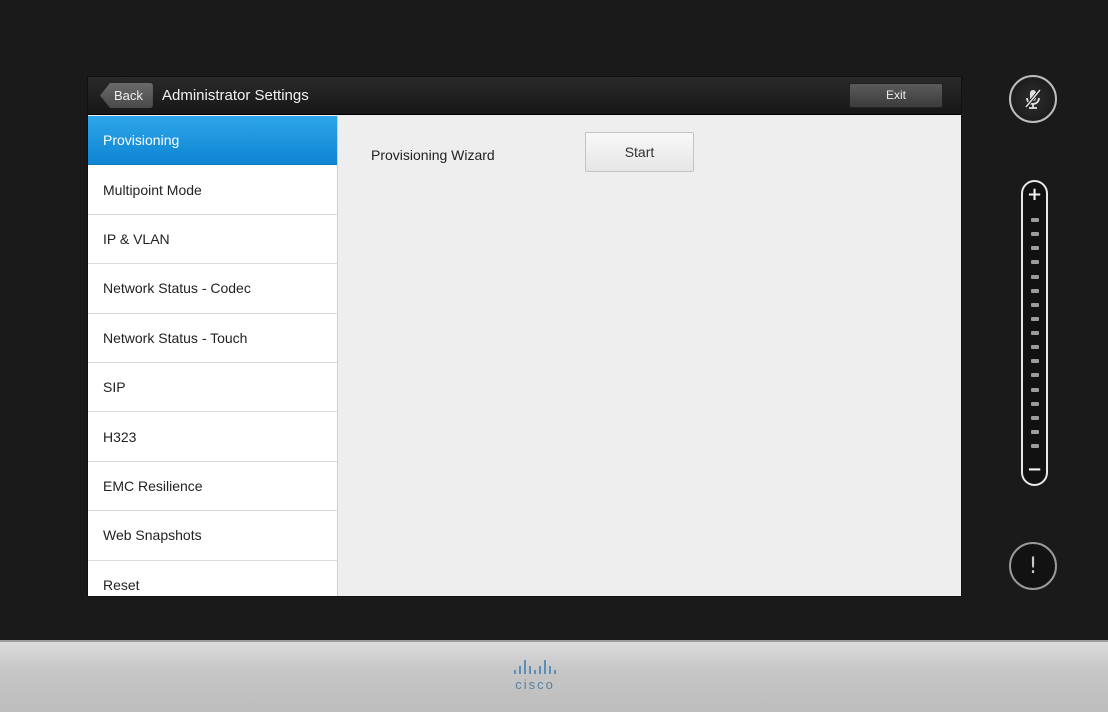 Image resolution: width=1108 pixels, height=712 pixels. I want to click on sidebar-item-network-status-codec: Network Status - Codec, so click(212, 289).